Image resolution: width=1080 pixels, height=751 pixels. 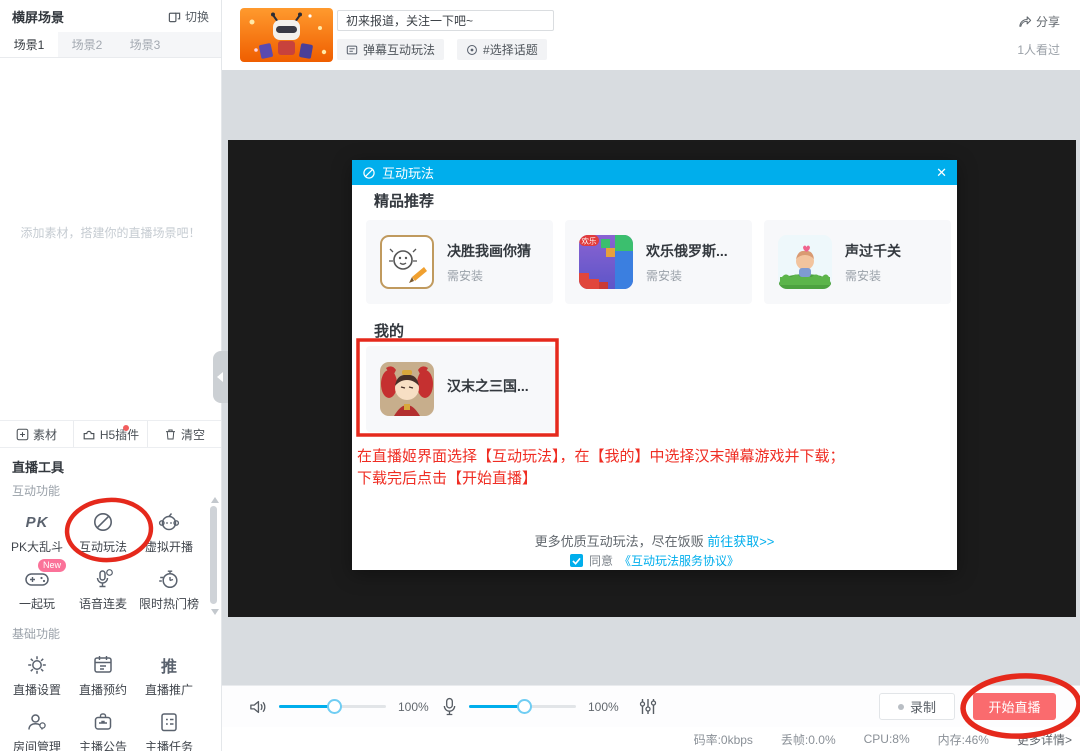 What do you see at coordinates (459, 262) in the screenshot?
I see `game-card-draw-guess: 决胜我画你猜 需安装` at bounding box center [459, 262].